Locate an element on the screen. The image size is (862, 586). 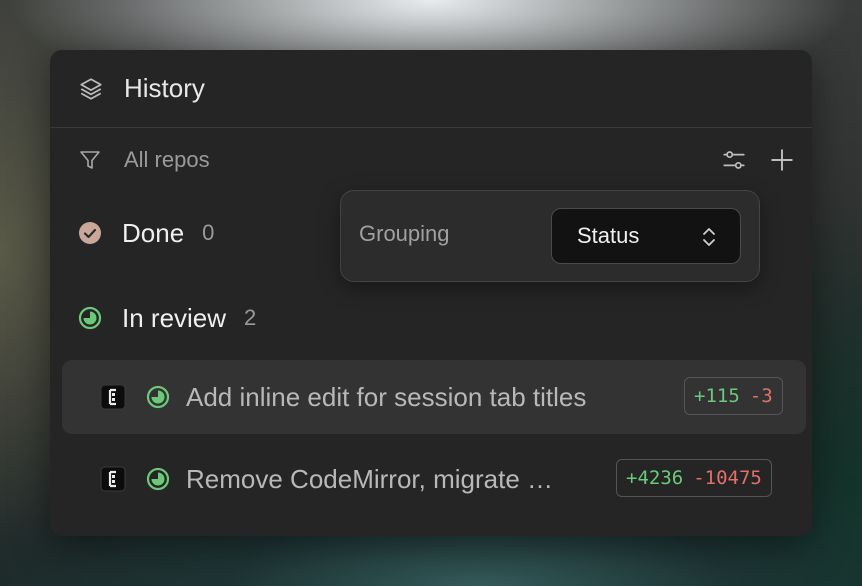
page-title: History is located at coordinates (164, 88).